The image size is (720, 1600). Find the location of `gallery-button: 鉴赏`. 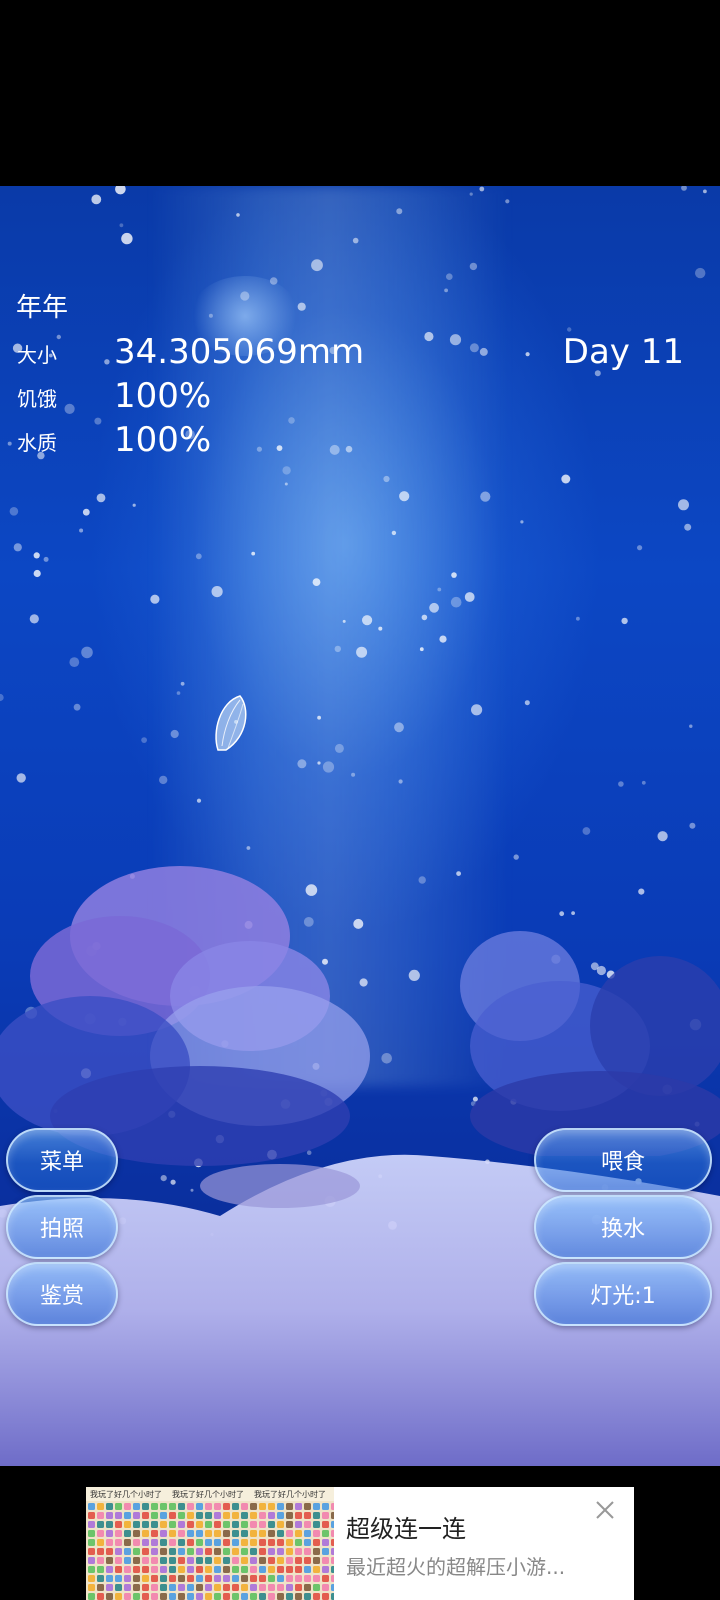

gallery-button: 鉴赏 is located at coordinates (62, 1294).